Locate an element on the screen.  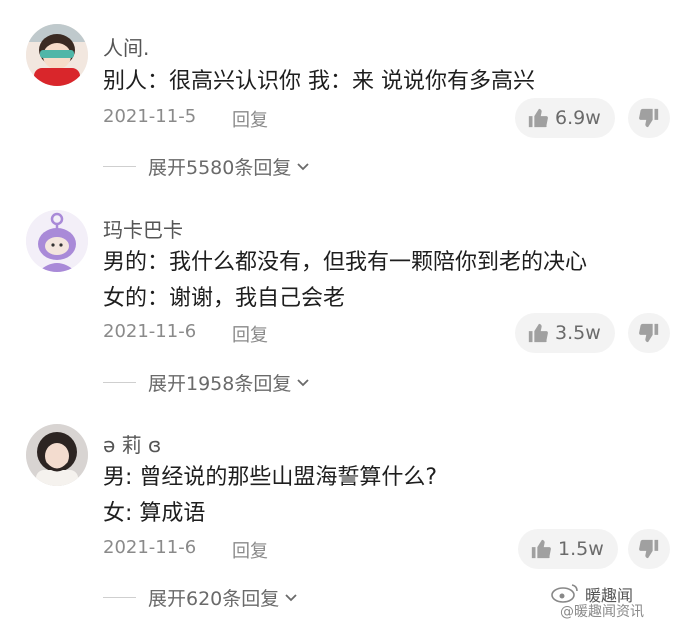
like-button: 1.5w is located at coordinates (568, 549).